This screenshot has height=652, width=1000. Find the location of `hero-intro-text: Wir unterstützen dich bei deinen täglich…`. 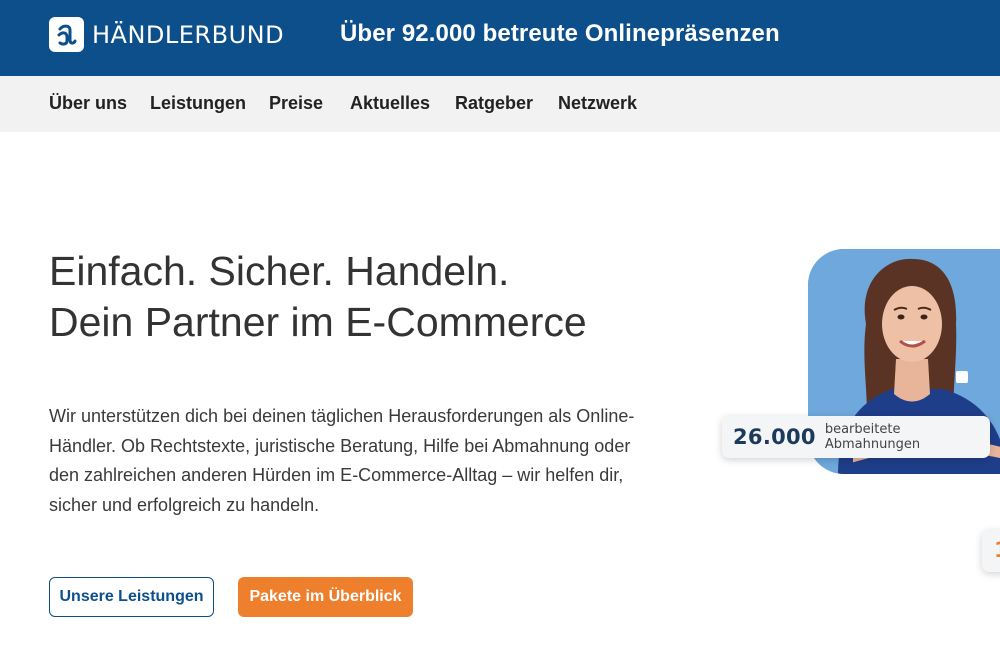

hero-intro-text: Wir unterstützen dich bei deinen täglich… is located at coordinates (342, 461).